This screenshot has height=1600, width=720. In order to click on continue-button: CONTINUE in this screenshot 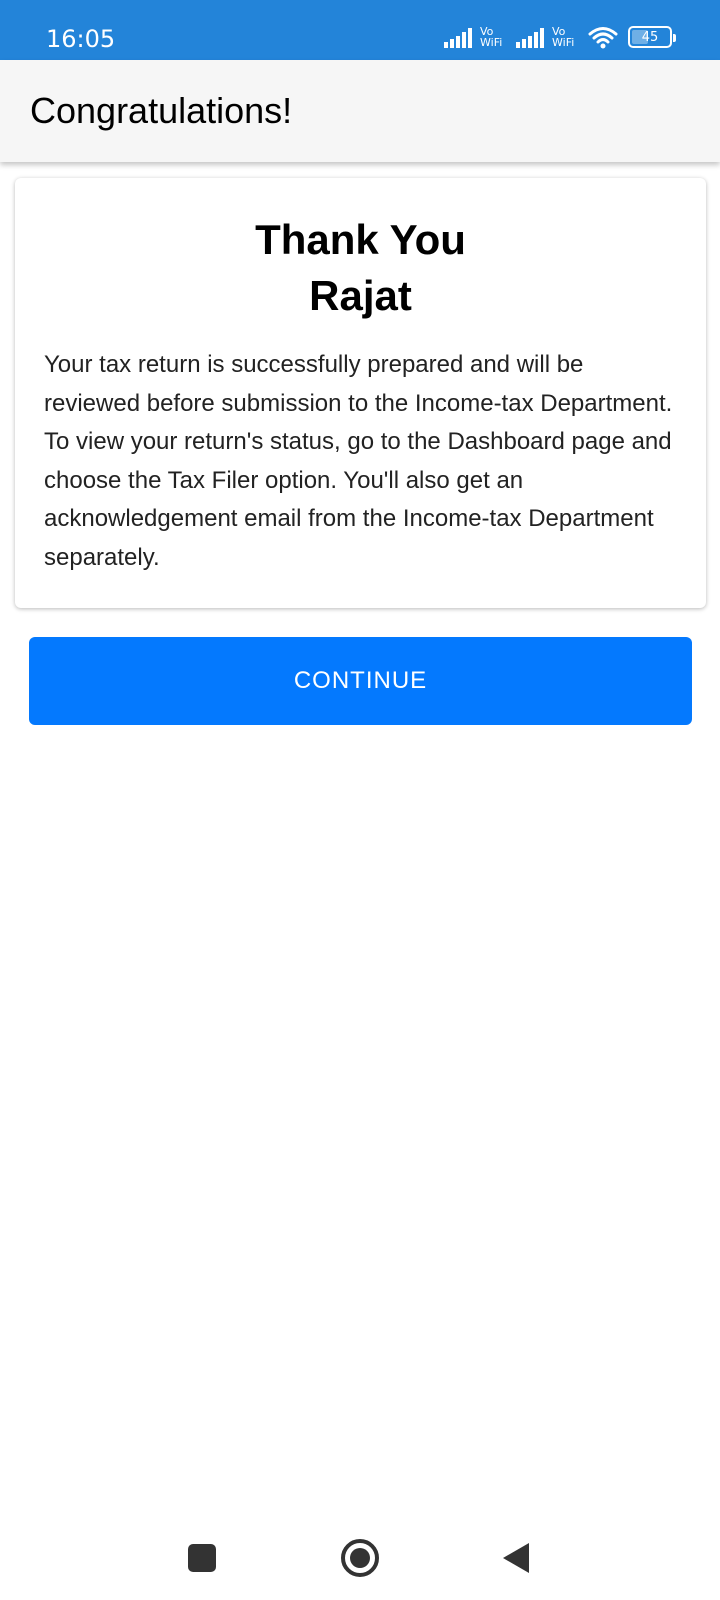, I will do `click(360, 681)`.